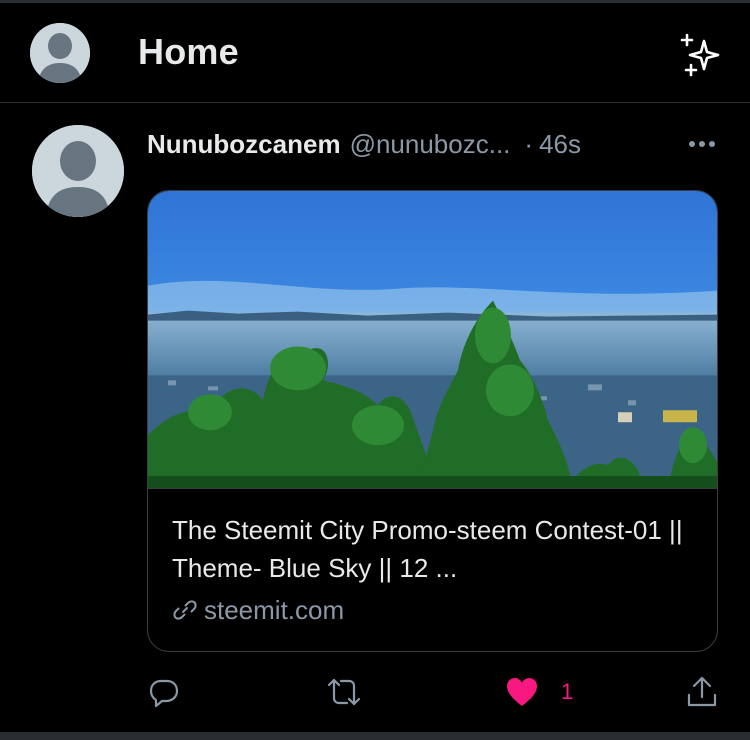  I want to click on share-icon, so click(702, 691).